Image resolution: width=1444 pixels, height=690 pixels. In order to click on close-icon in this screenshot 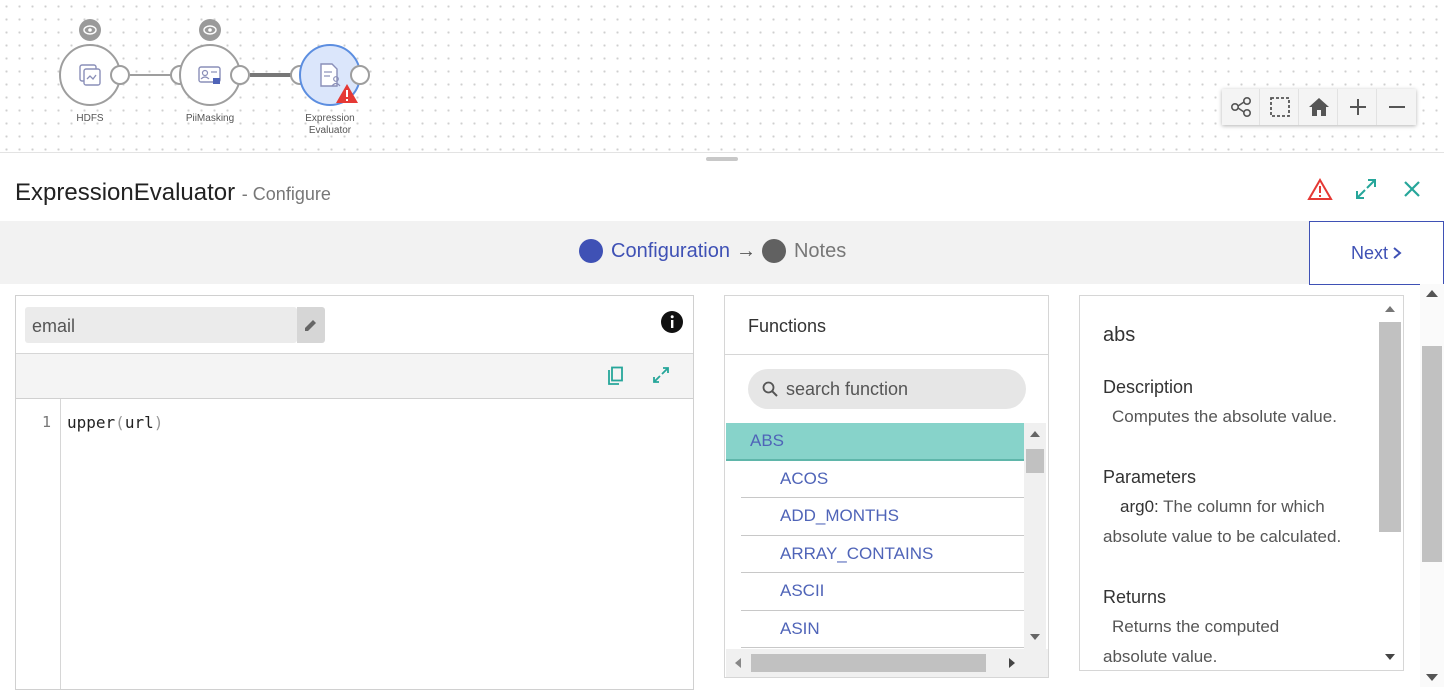, I will do `click(1412, 189)`.